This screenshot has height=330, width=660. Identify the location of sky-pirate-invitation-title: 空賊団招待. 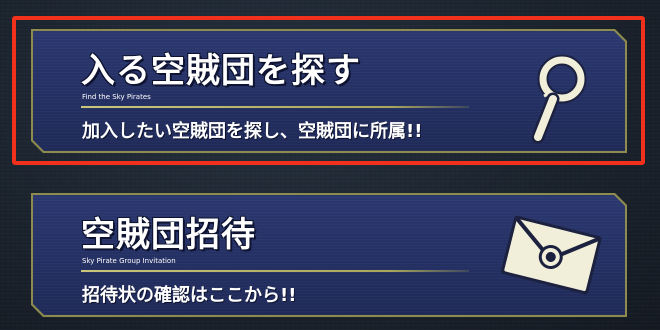
(168, 235).